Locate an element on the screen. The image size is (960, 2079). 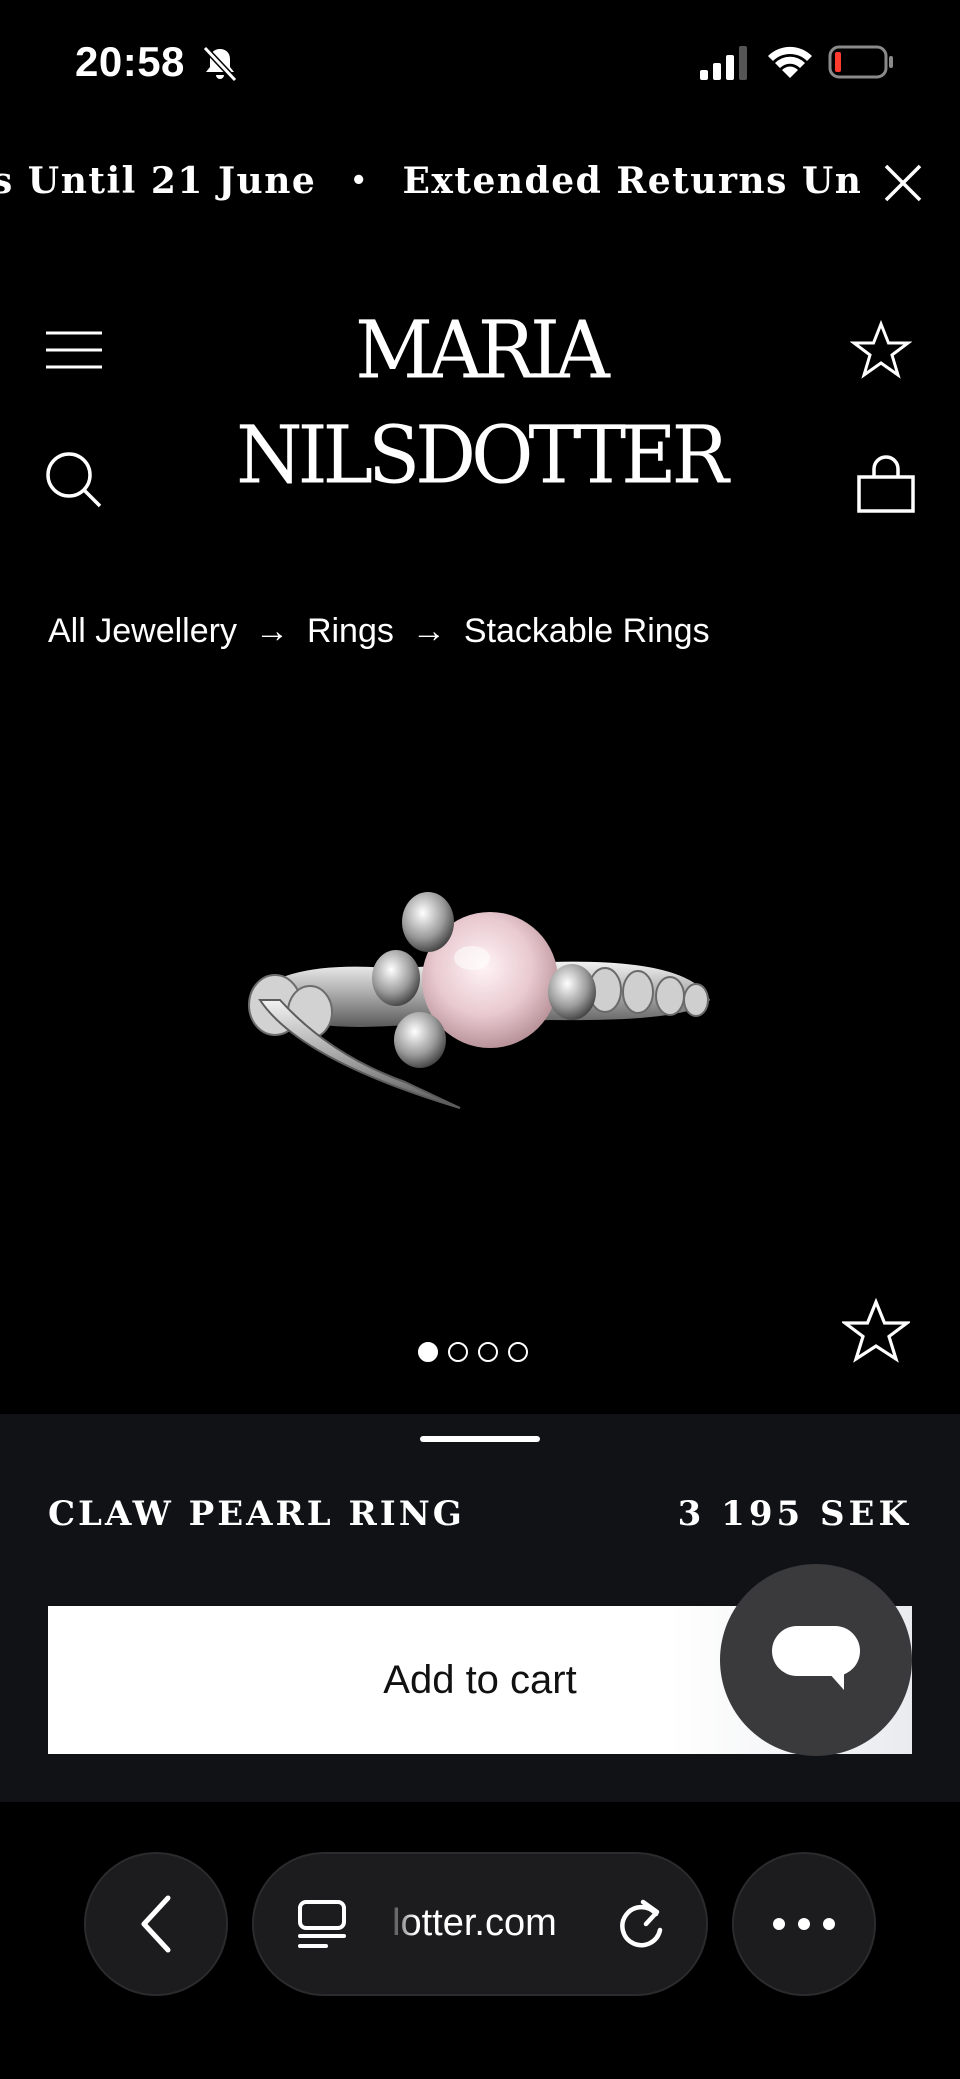
chevron-left-icon is located at coordinates (156, 1924).